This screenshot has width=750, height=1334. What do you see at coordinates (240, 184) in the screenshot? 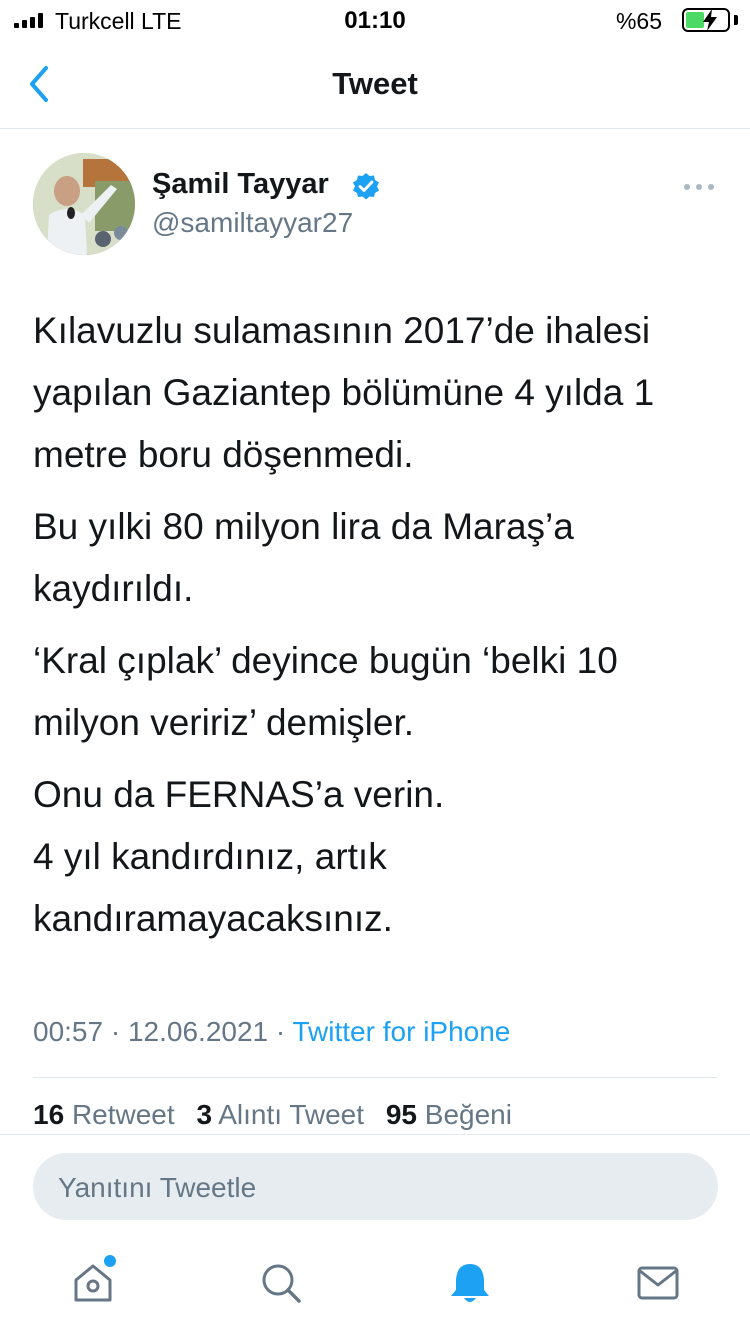
I see `author-name: Şamil Tayyar` at bounding box center [240, 184].